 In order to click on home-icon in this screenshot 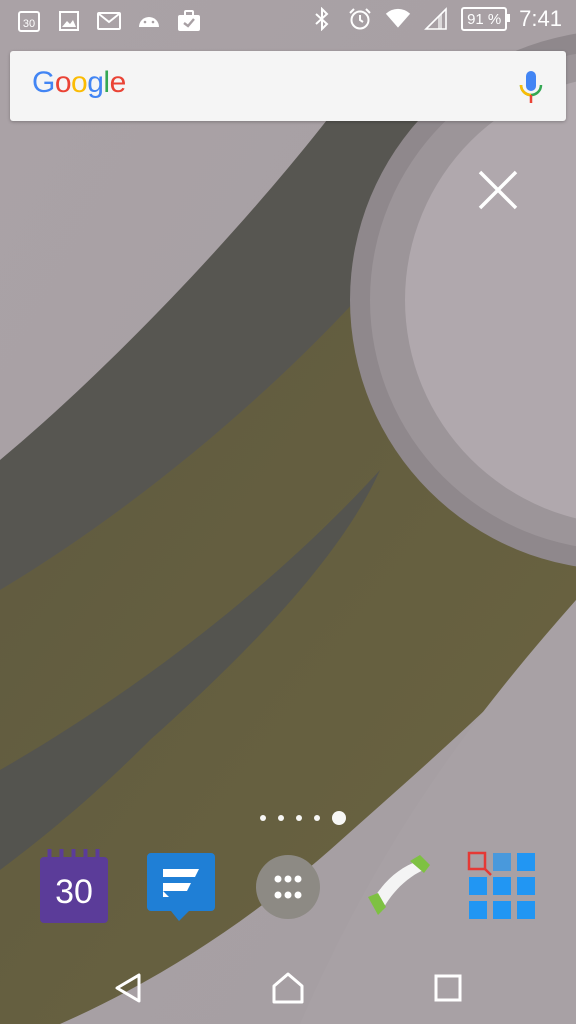, I will do `click(288, 988)`.